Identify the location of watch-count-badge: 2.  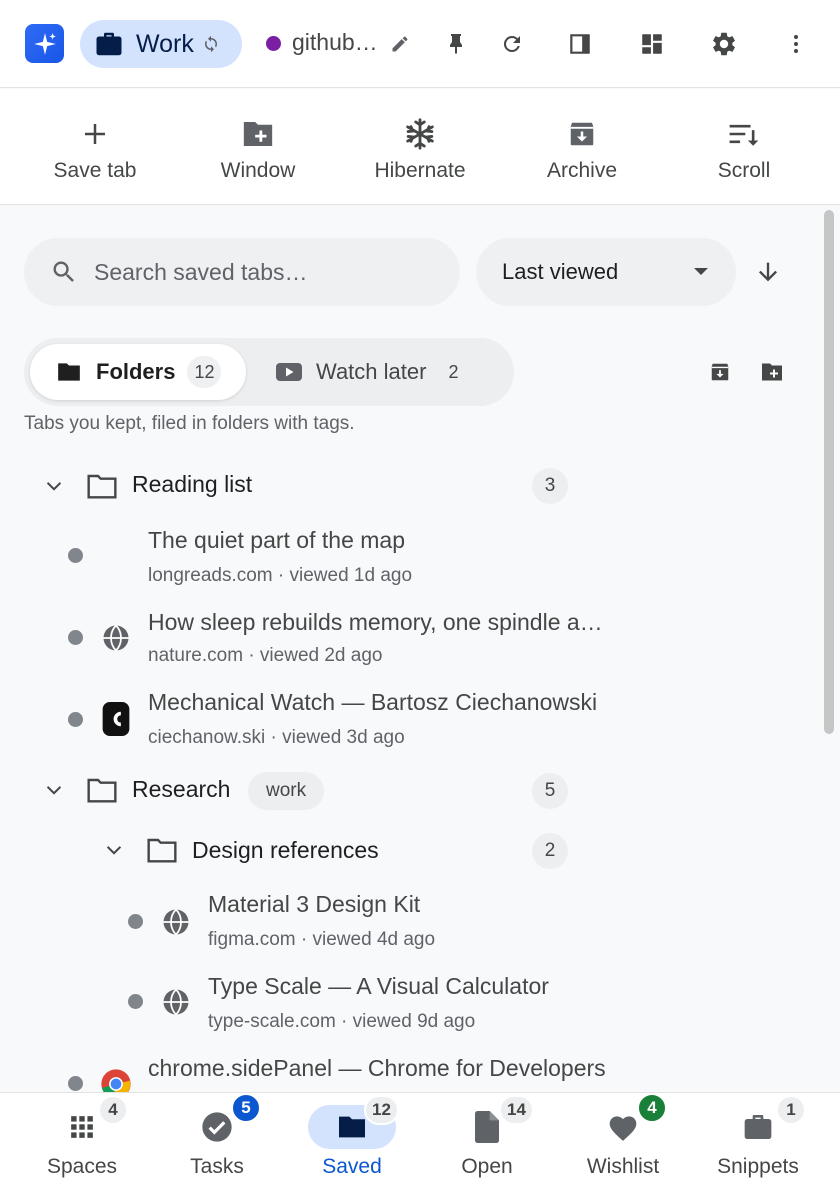
(453, 371).